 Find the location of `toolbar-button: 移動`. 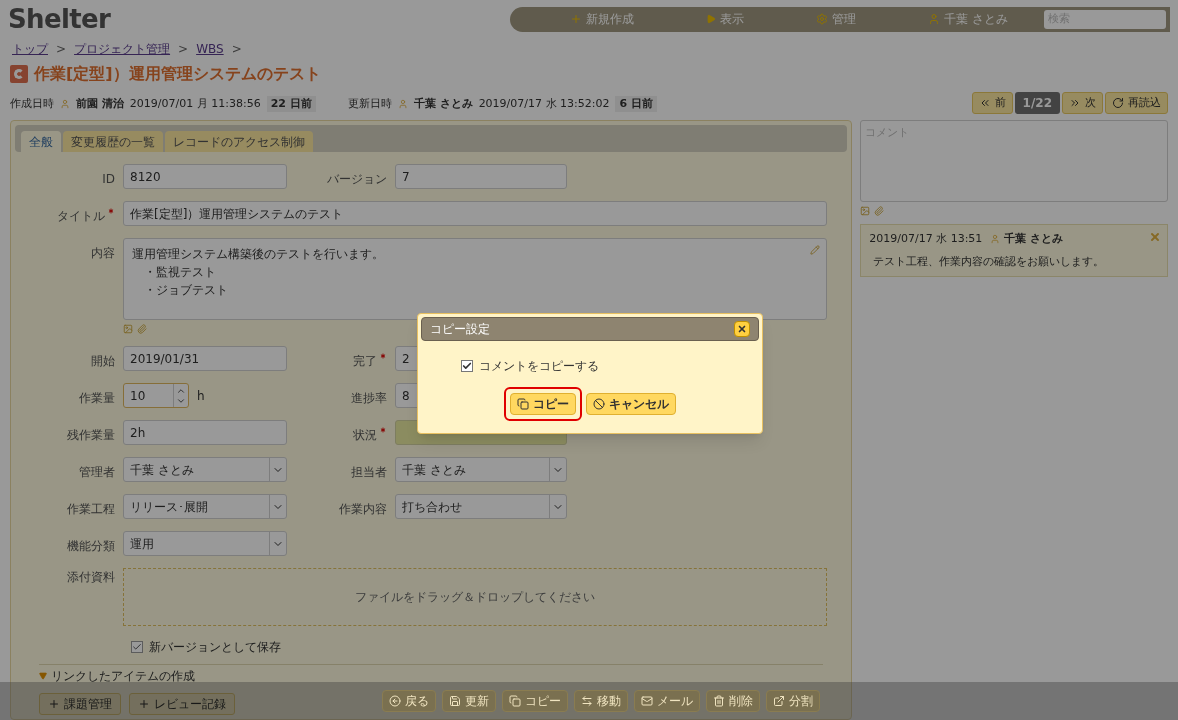

toolbar-button: 移動 is located at coordinates (601, 701).